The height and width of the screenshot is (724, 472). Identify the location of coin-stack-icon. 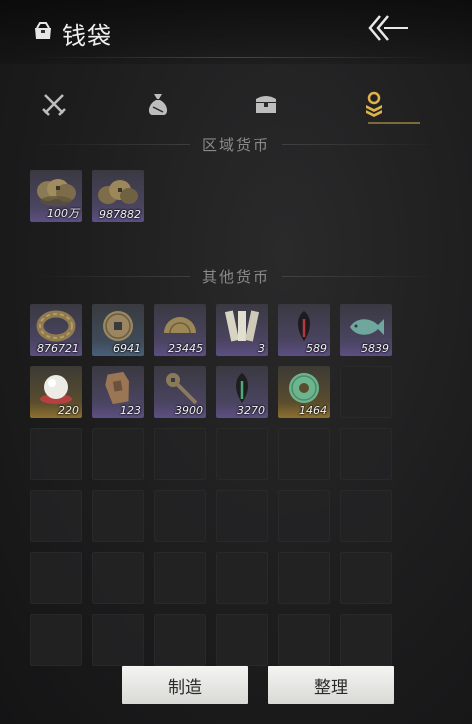
(374, 104).